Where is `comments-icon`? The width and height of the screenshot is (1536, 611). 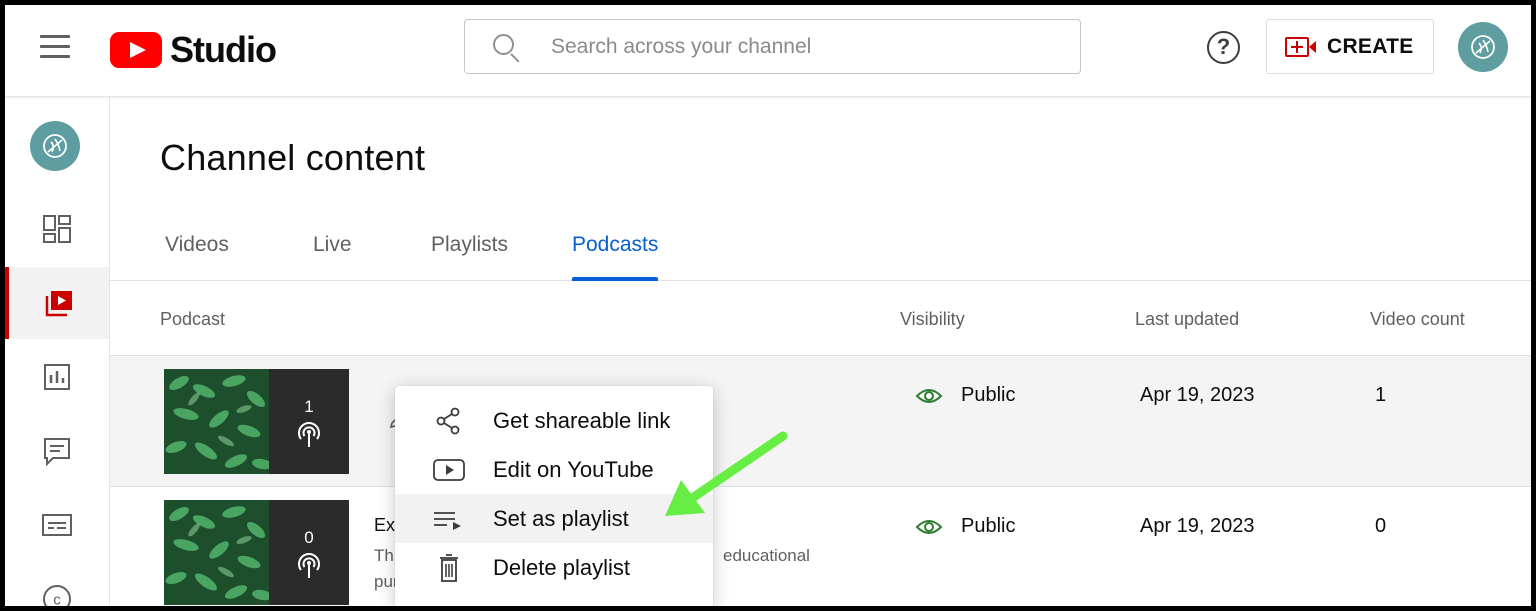
comments-icon is located at coordinates (57, 452).